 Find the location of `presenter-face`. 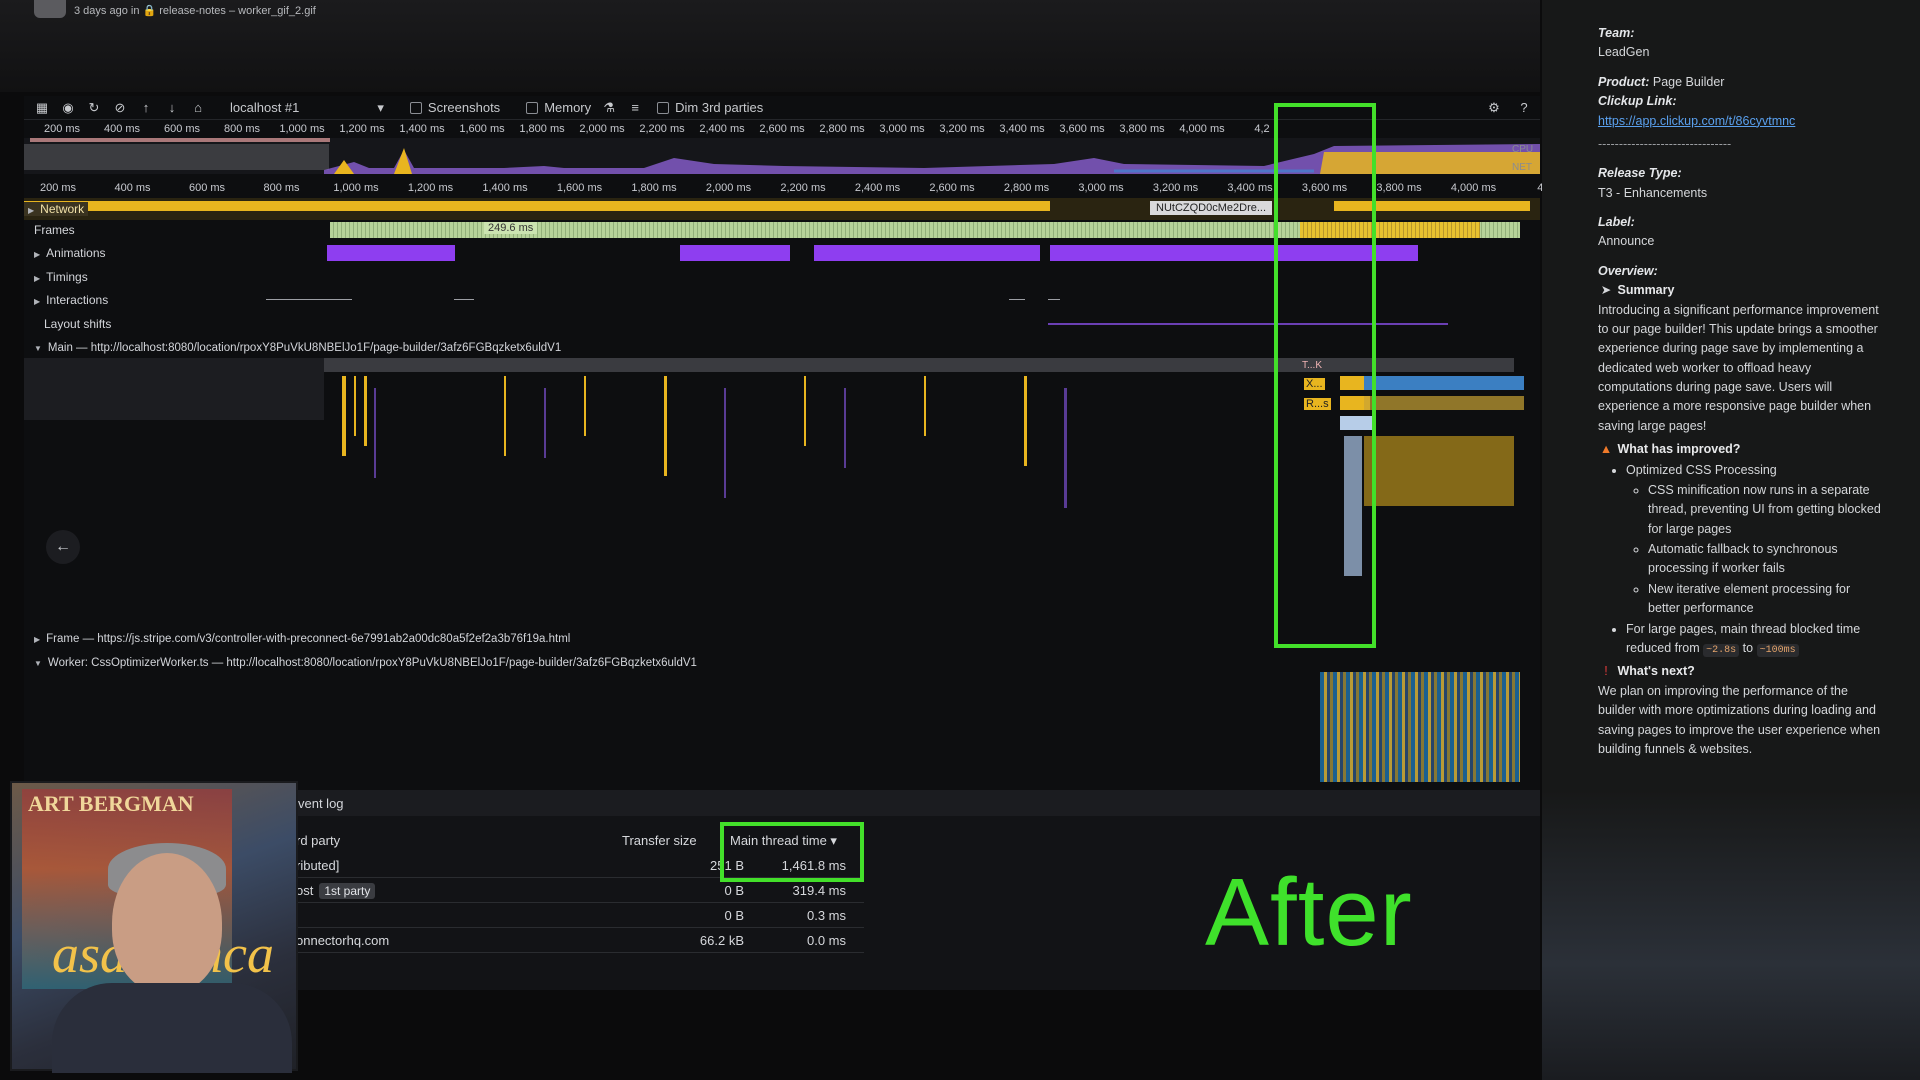

presenter-face is located at coordinates (167, 923).